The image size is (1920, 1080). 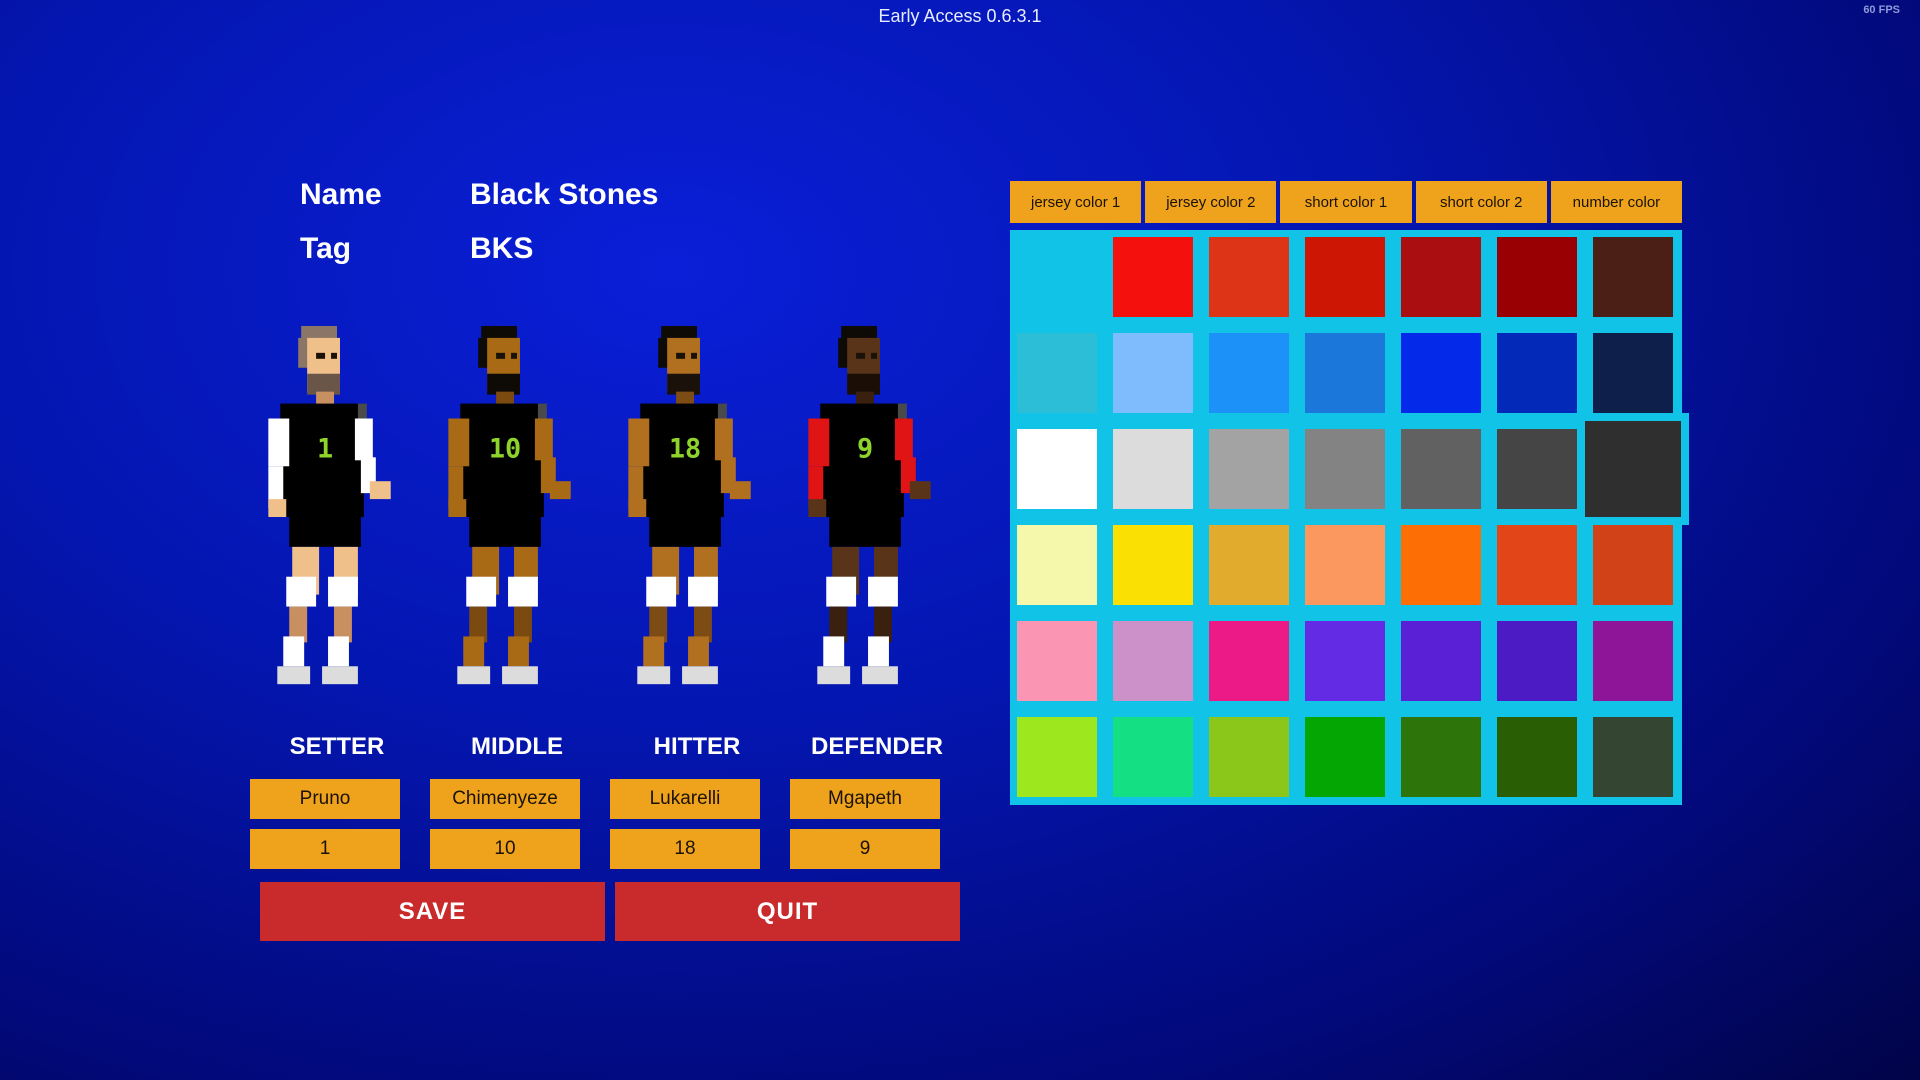 I want to click on tab-jersey-color-1: jersey color 1, so click(x=1076, y=202).